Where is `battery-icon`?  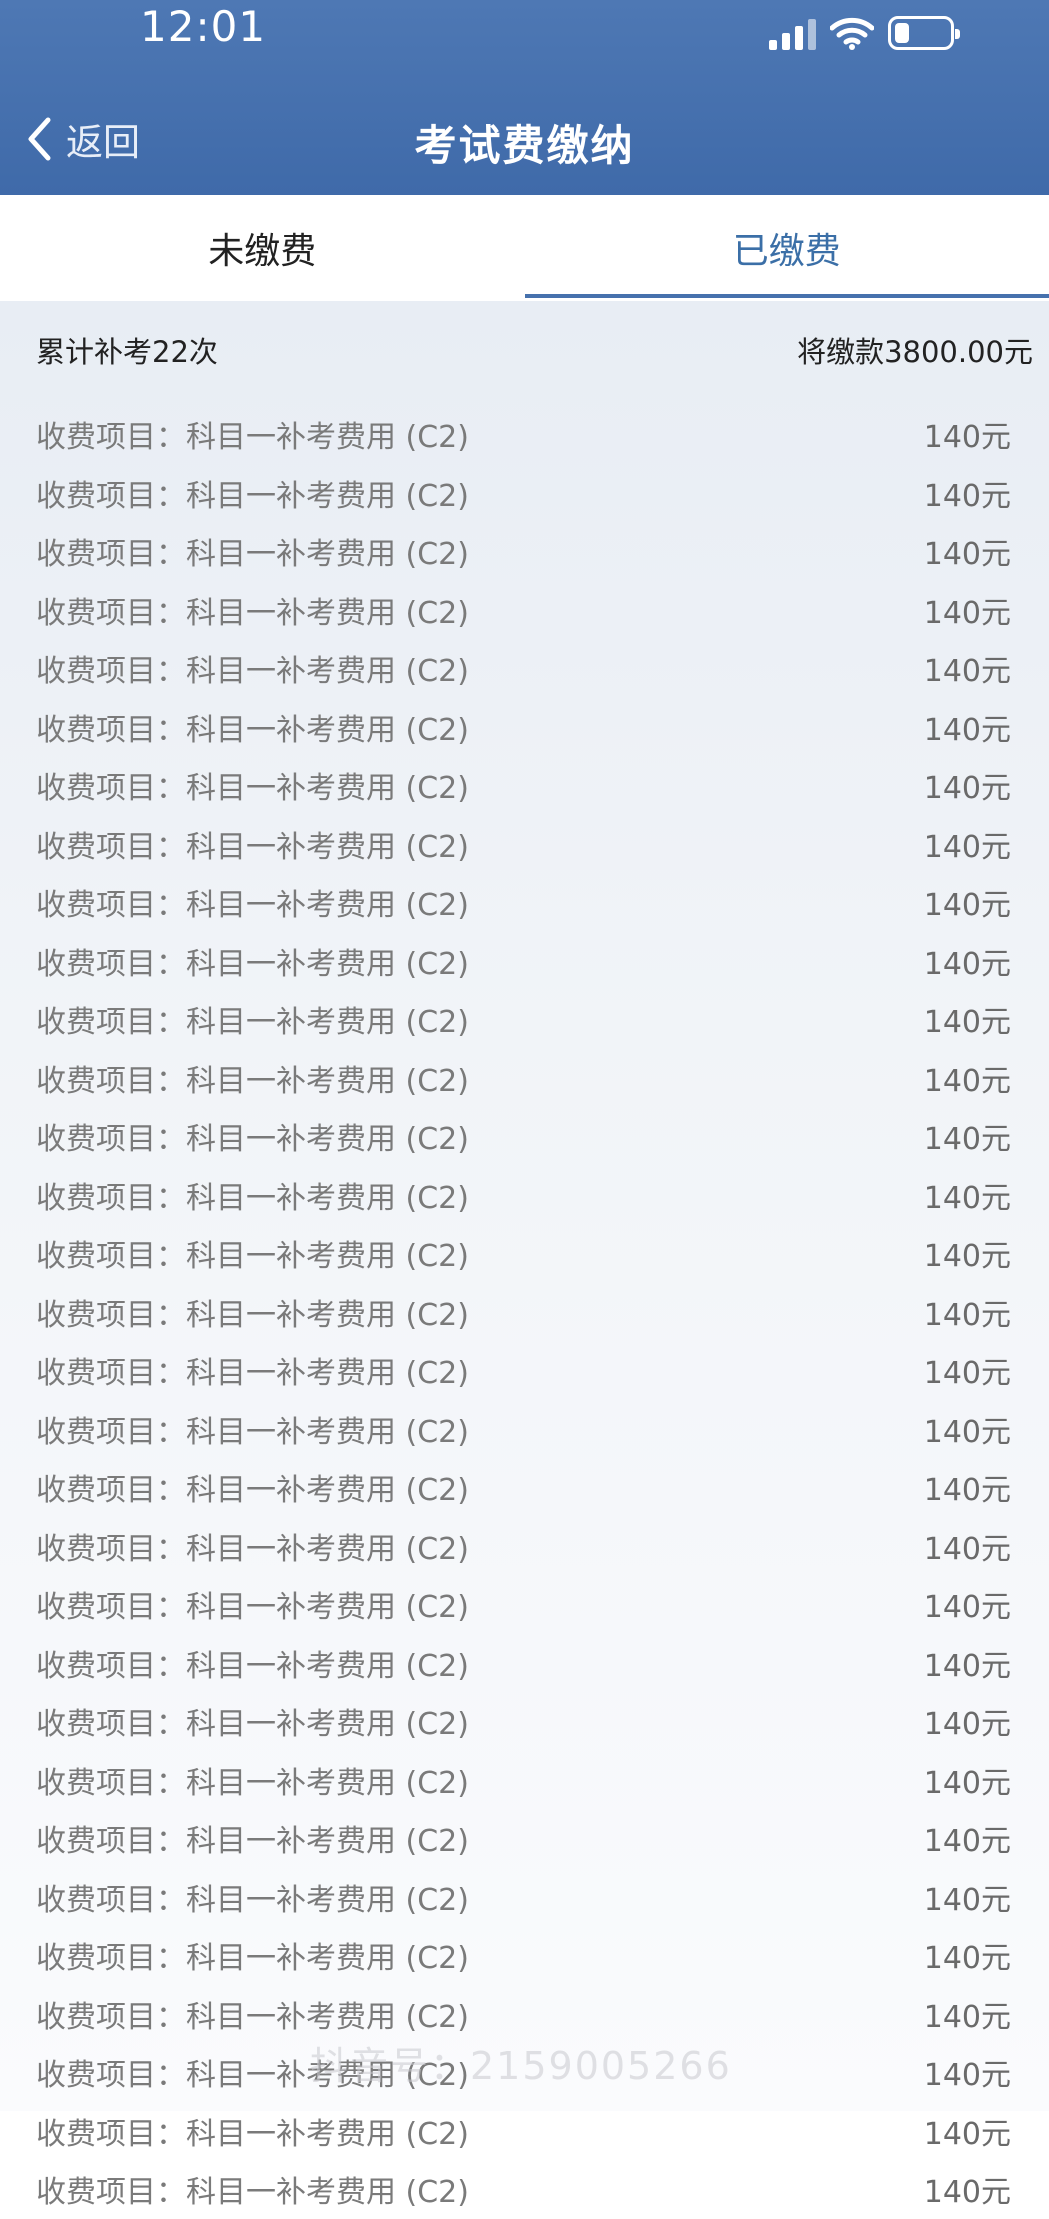
battery-icon is located at coordinates (921, 33).